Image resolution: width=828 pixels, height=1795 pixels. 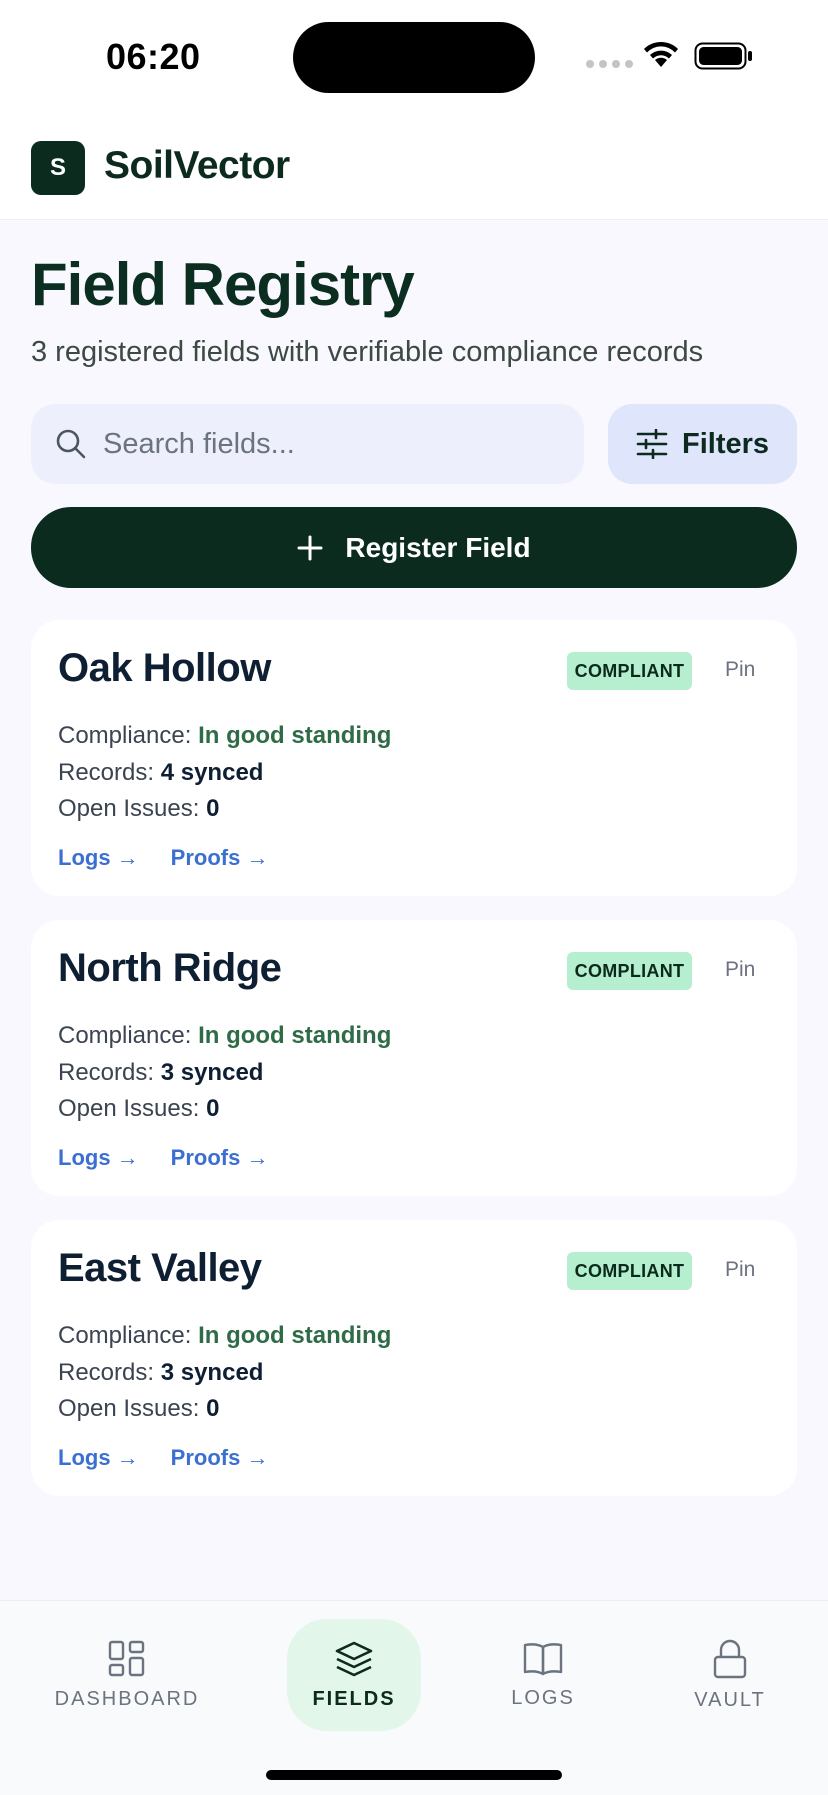 What do you see at coordinates (212, 772) in the screenshot?
I see `records-value: 4 synced` at bounding box center [212, 772].